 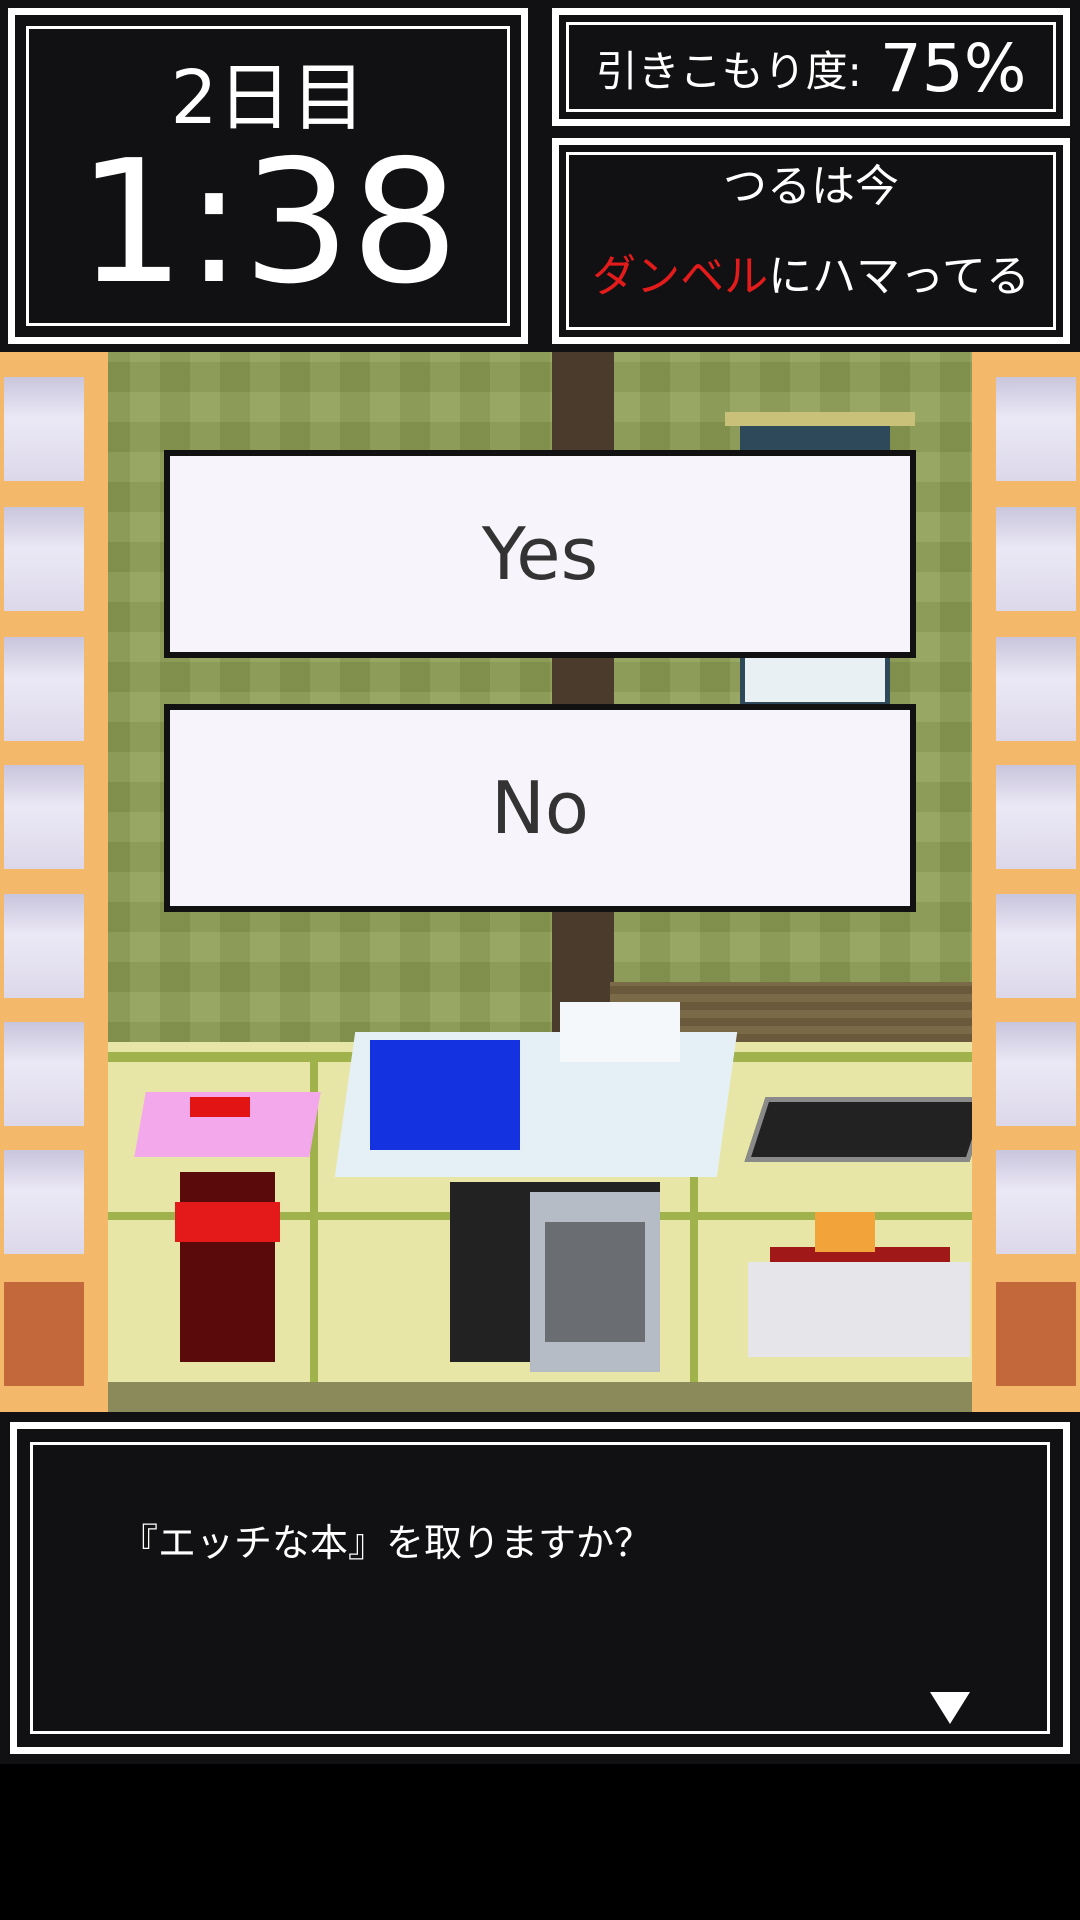 I want to click on shoji-right, so click(x=1026, y=882).